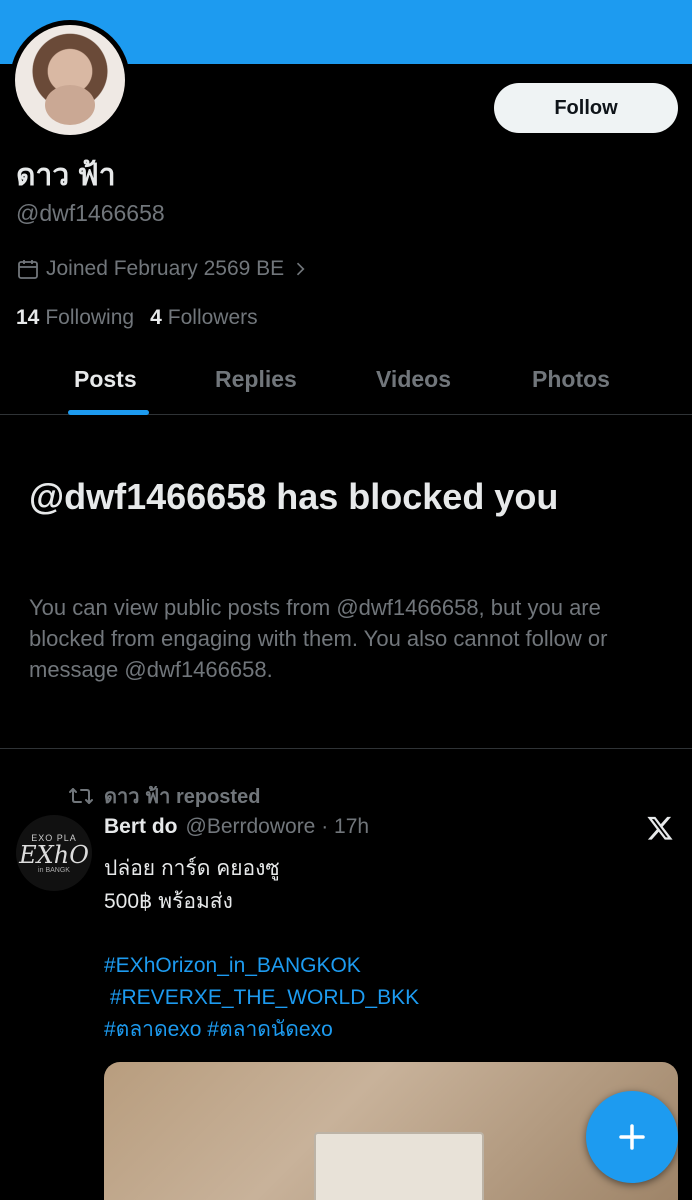 Image resolution: width=692 pixels, height=1200 pixels. I want to click on photo-card, so click(399, 1166).